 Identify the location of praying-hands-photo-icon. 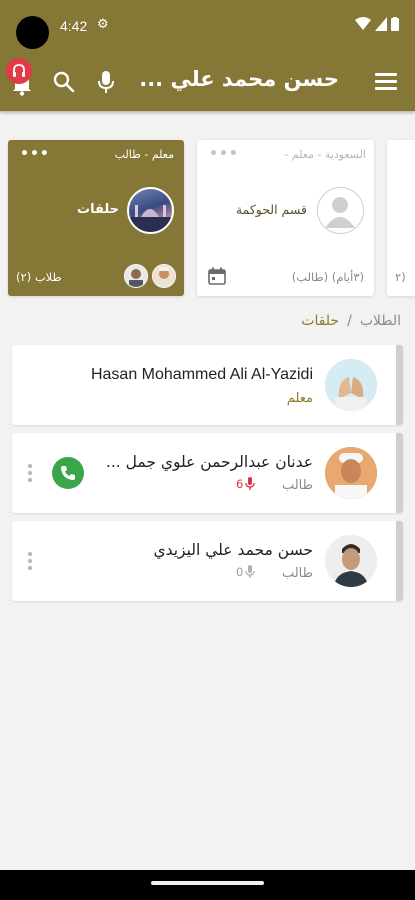
(351, 385).